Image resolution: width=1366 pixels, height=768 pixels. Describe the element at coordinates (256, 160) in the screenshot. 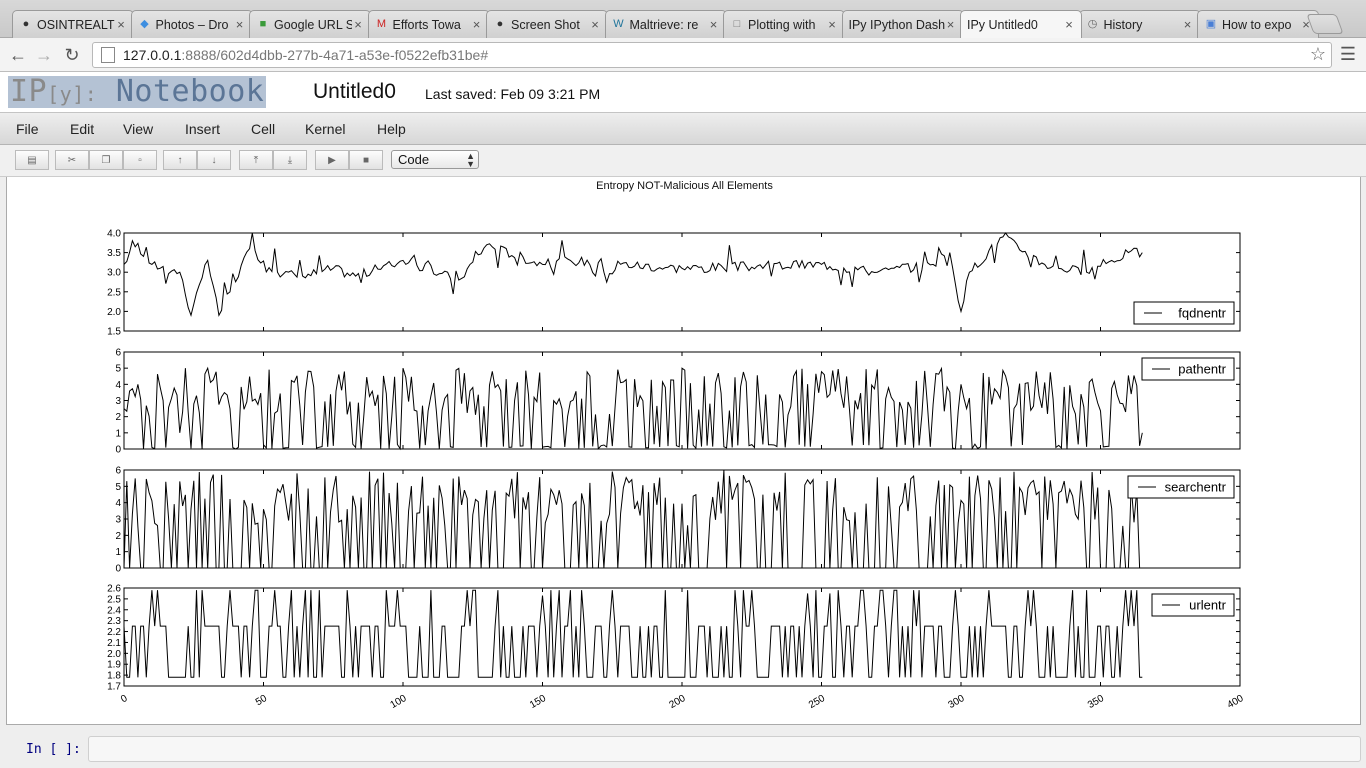

I see `insert-above-icon: ⤒` at that location.